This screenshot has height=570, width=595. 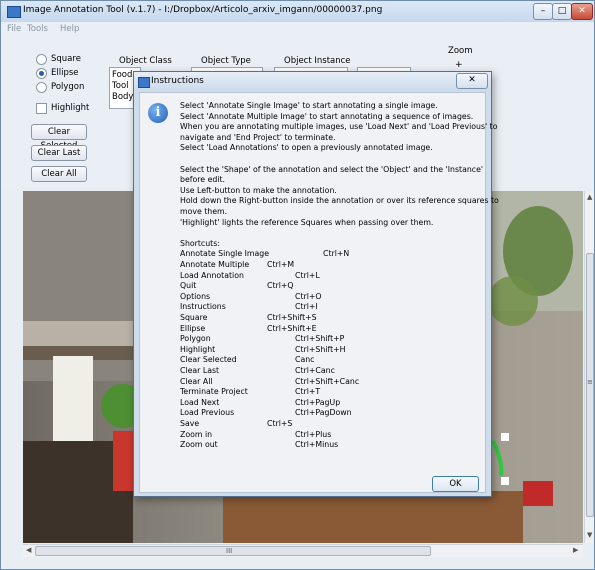 I want to click on shortcut-key: Ctrl+PagDown, so click(x=323, y=413).